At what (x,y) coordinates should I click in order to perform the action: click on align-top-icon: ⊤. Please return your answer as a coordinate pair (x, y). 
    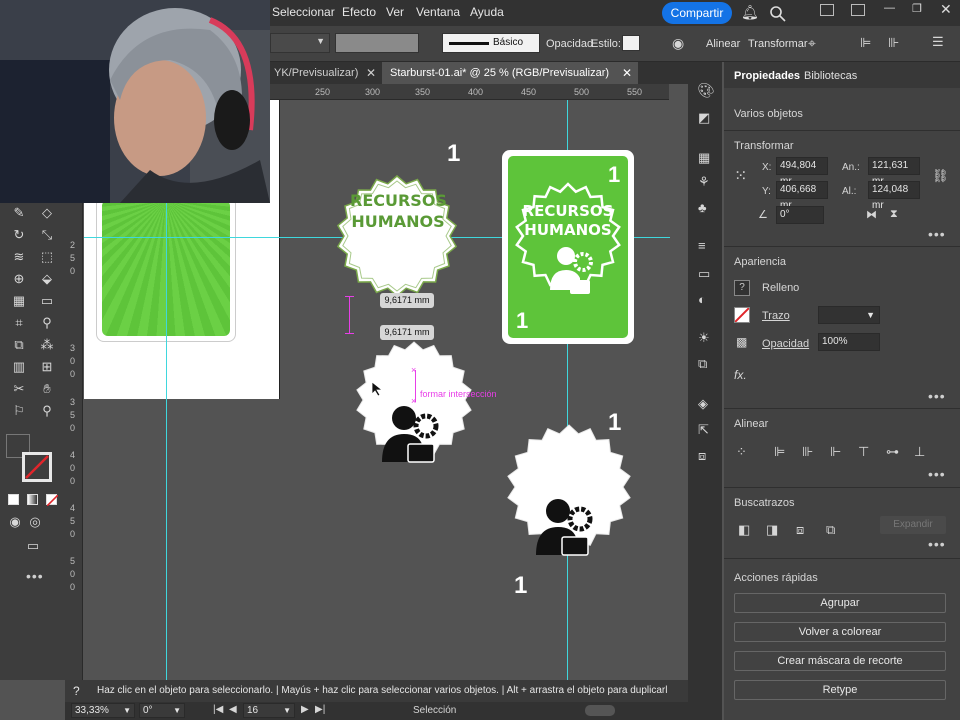
    Looking at the image, I should click on (863, 452).